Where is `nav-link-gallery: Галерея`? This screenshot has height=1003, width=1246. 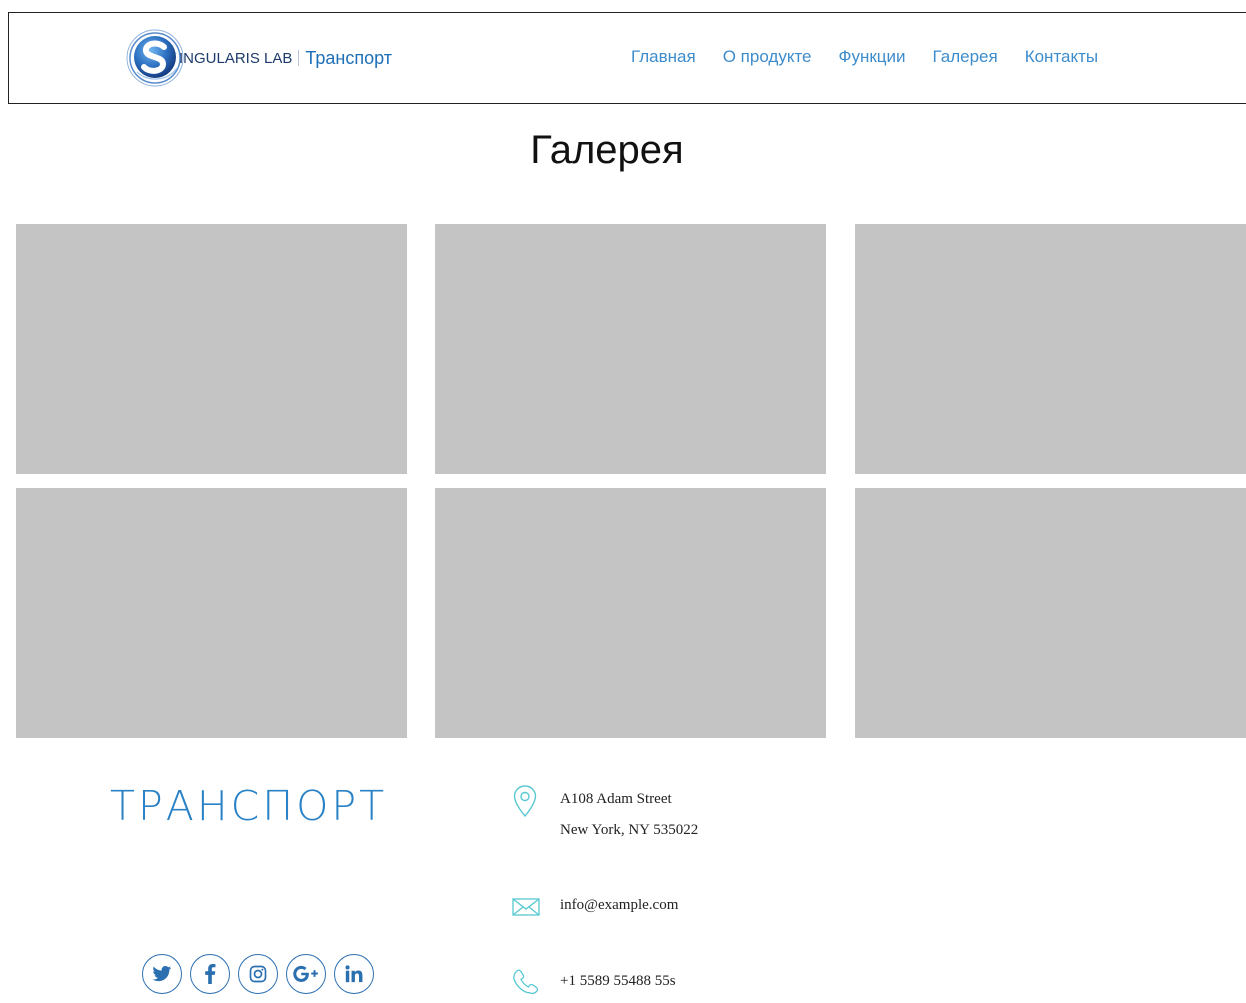 nav-link-gallery: Галерея is located at coordinates (965, 57).